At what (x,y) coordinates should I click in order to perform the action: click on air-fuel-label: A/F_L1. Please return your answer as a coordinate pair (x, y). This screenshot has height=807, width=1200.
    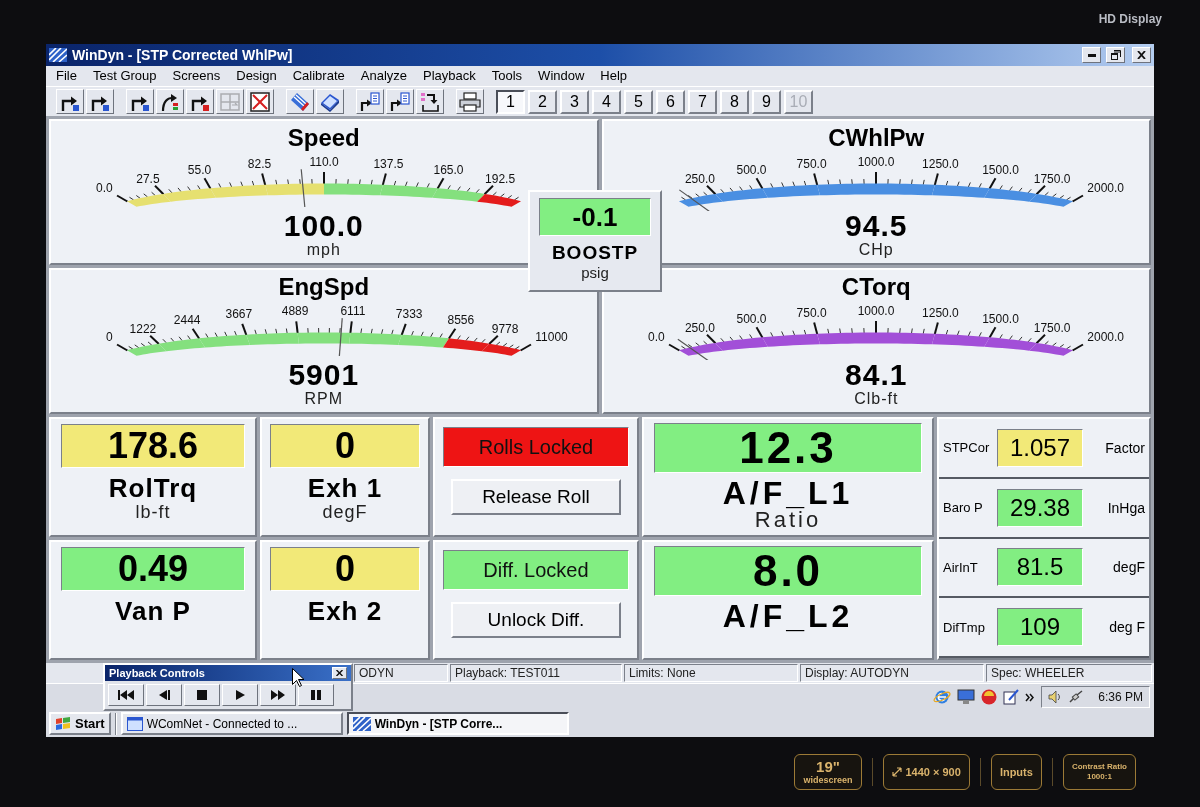
    Looking at the image, I should click on (788, 493).